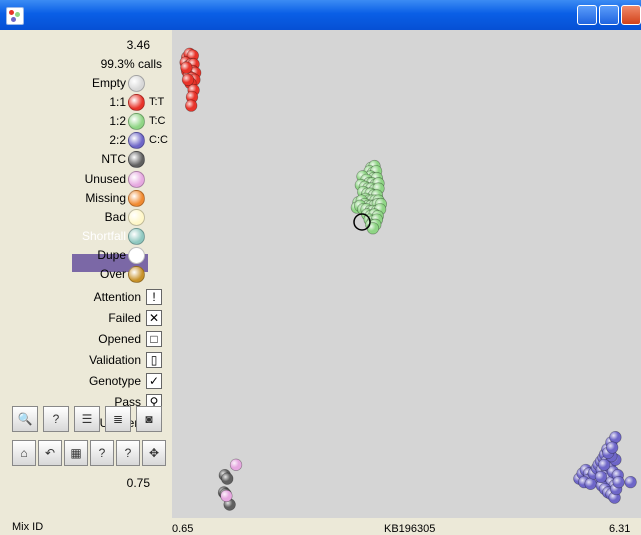  What do you see at coordinates (111, 254) in the screenshot?
I see `legend-label-dupe: Dupe` at bounding box center [111, 254].